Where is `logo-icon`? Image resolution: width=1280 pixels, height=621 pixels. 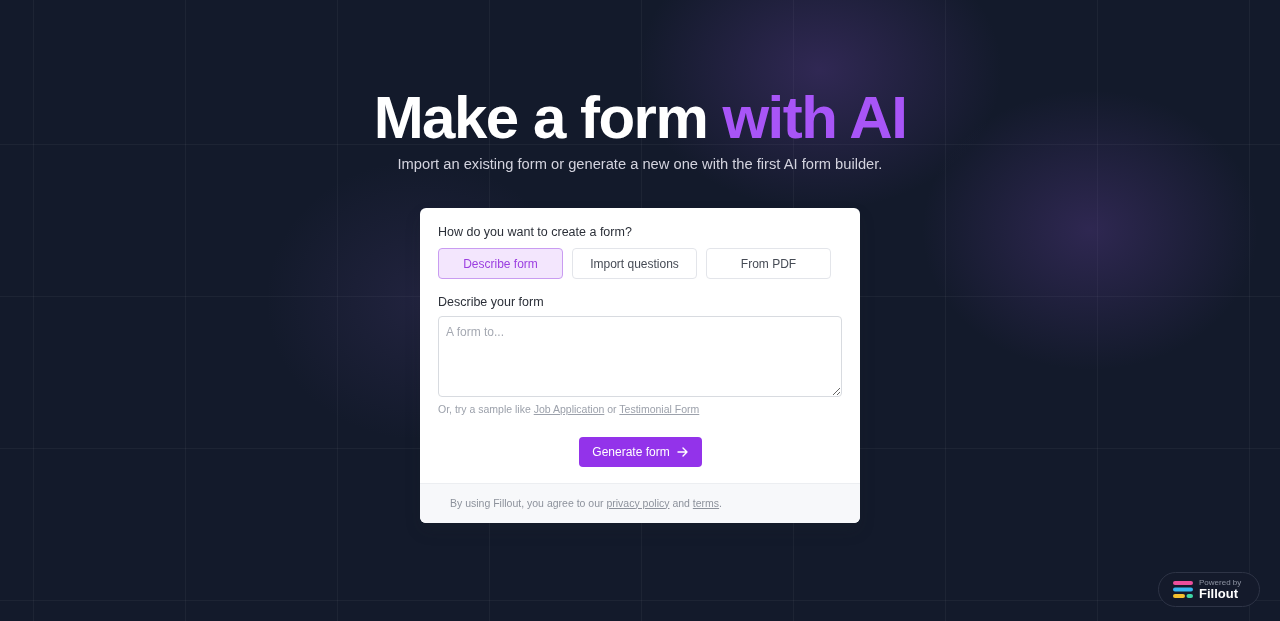 logo-icon is located at coordinates (1183, 589).